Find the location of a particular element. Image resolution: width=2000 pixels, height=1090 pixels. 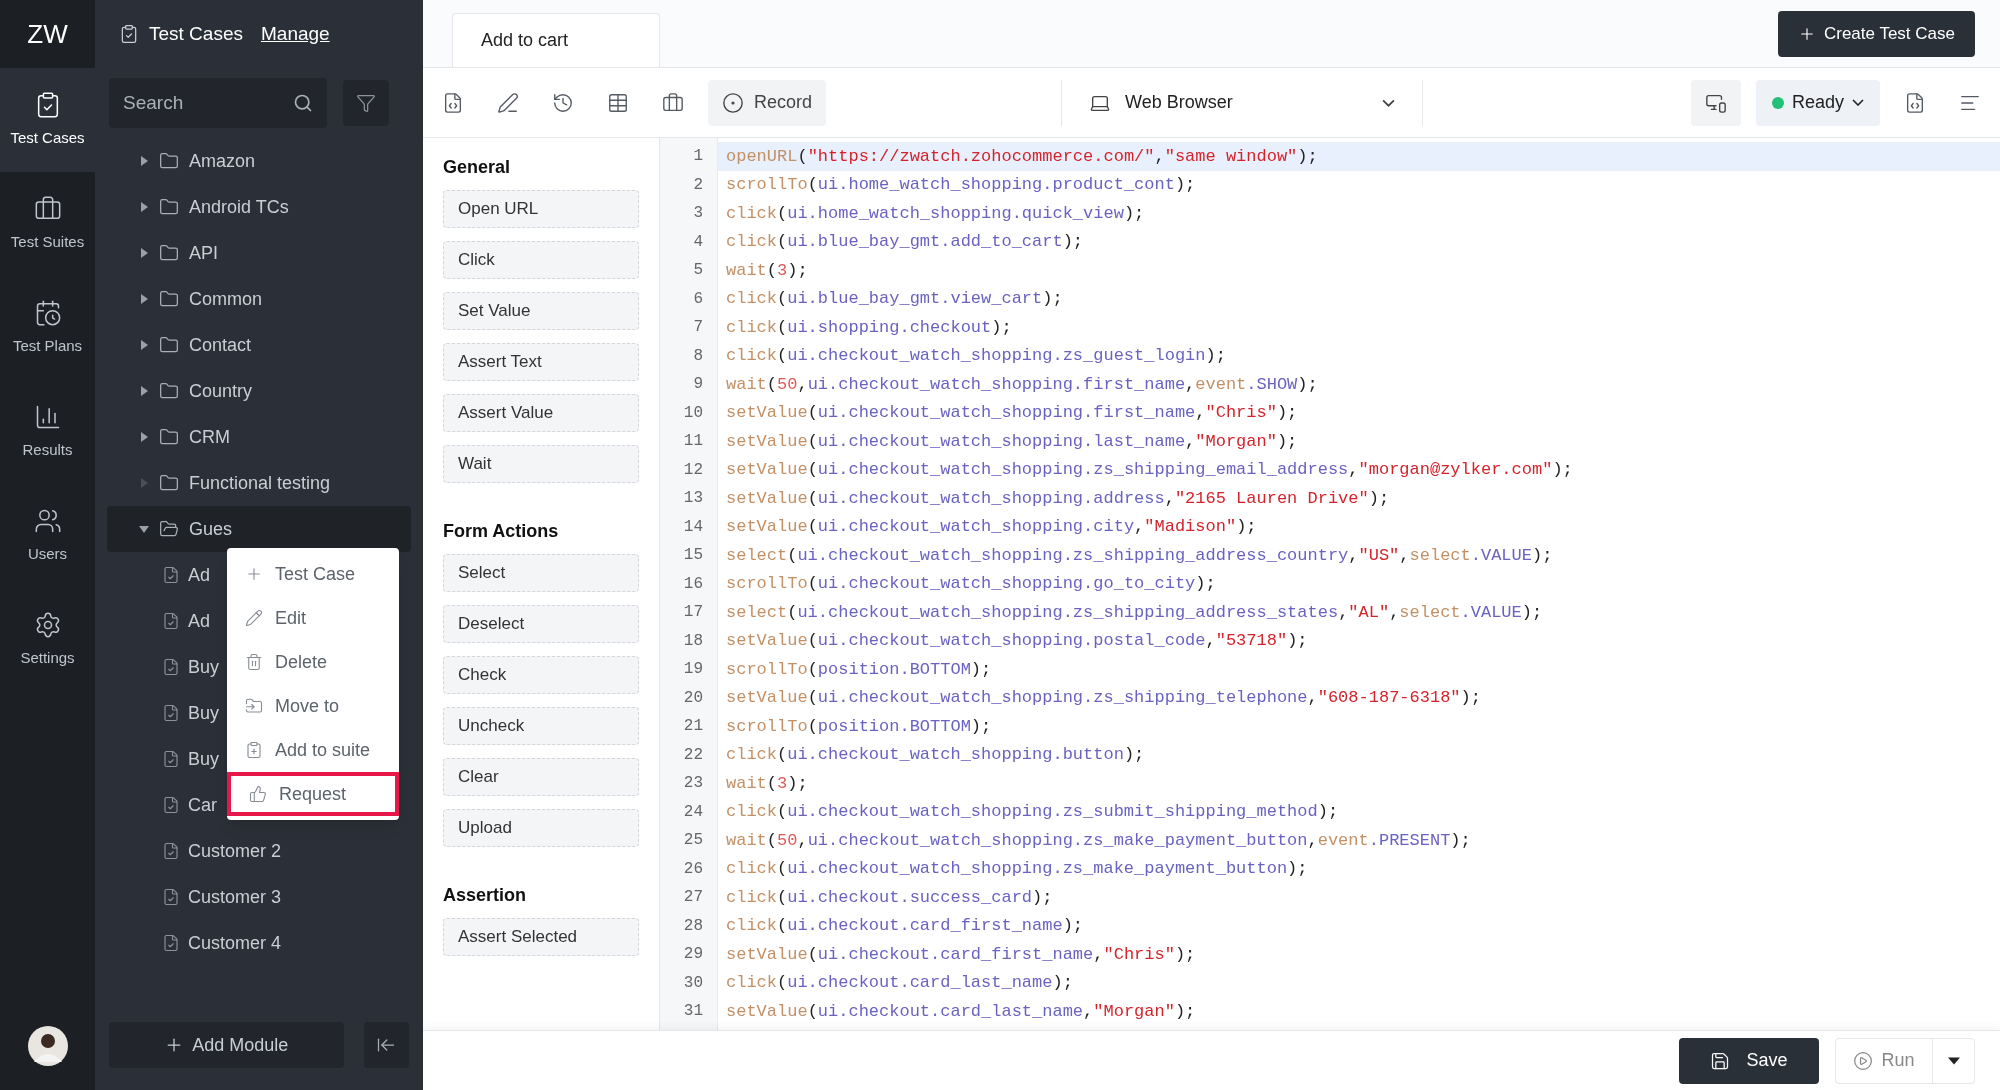

line-number: 1 is located at coordinates (698, 157).